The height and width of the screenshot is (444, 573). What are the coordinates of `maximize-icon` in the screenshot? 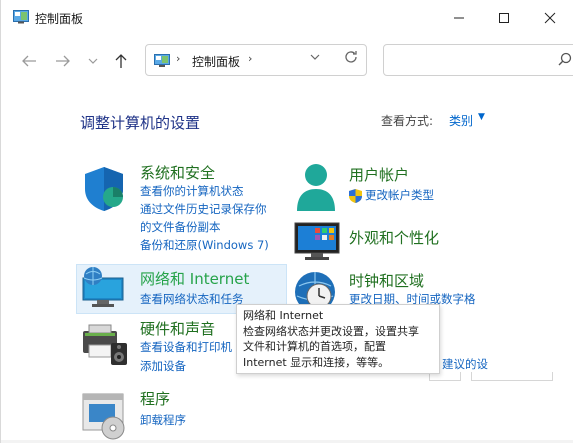 It's located at (504, 18).